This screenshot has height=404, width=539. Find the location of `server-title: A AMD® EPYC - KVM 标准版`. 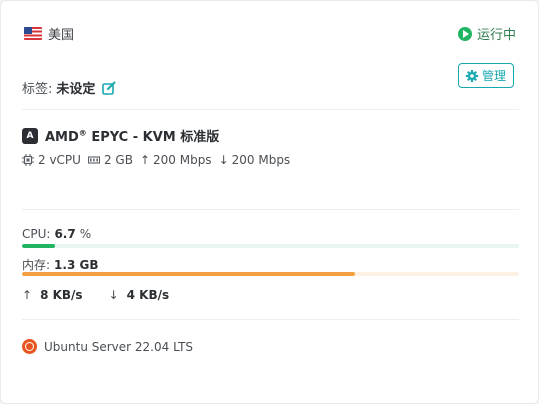

server-title: A AMD® EPYC - KVM 标准版 is located at coordinates (120, 135).